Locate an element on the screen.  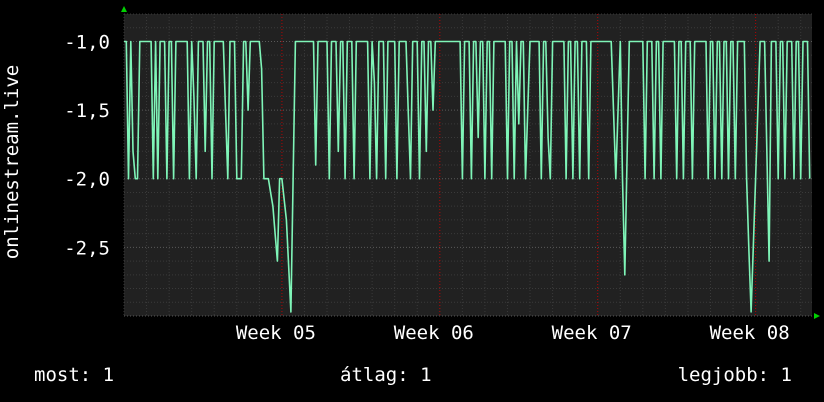
y-tick-label: -2,5 is located at coordinates (87, 248).